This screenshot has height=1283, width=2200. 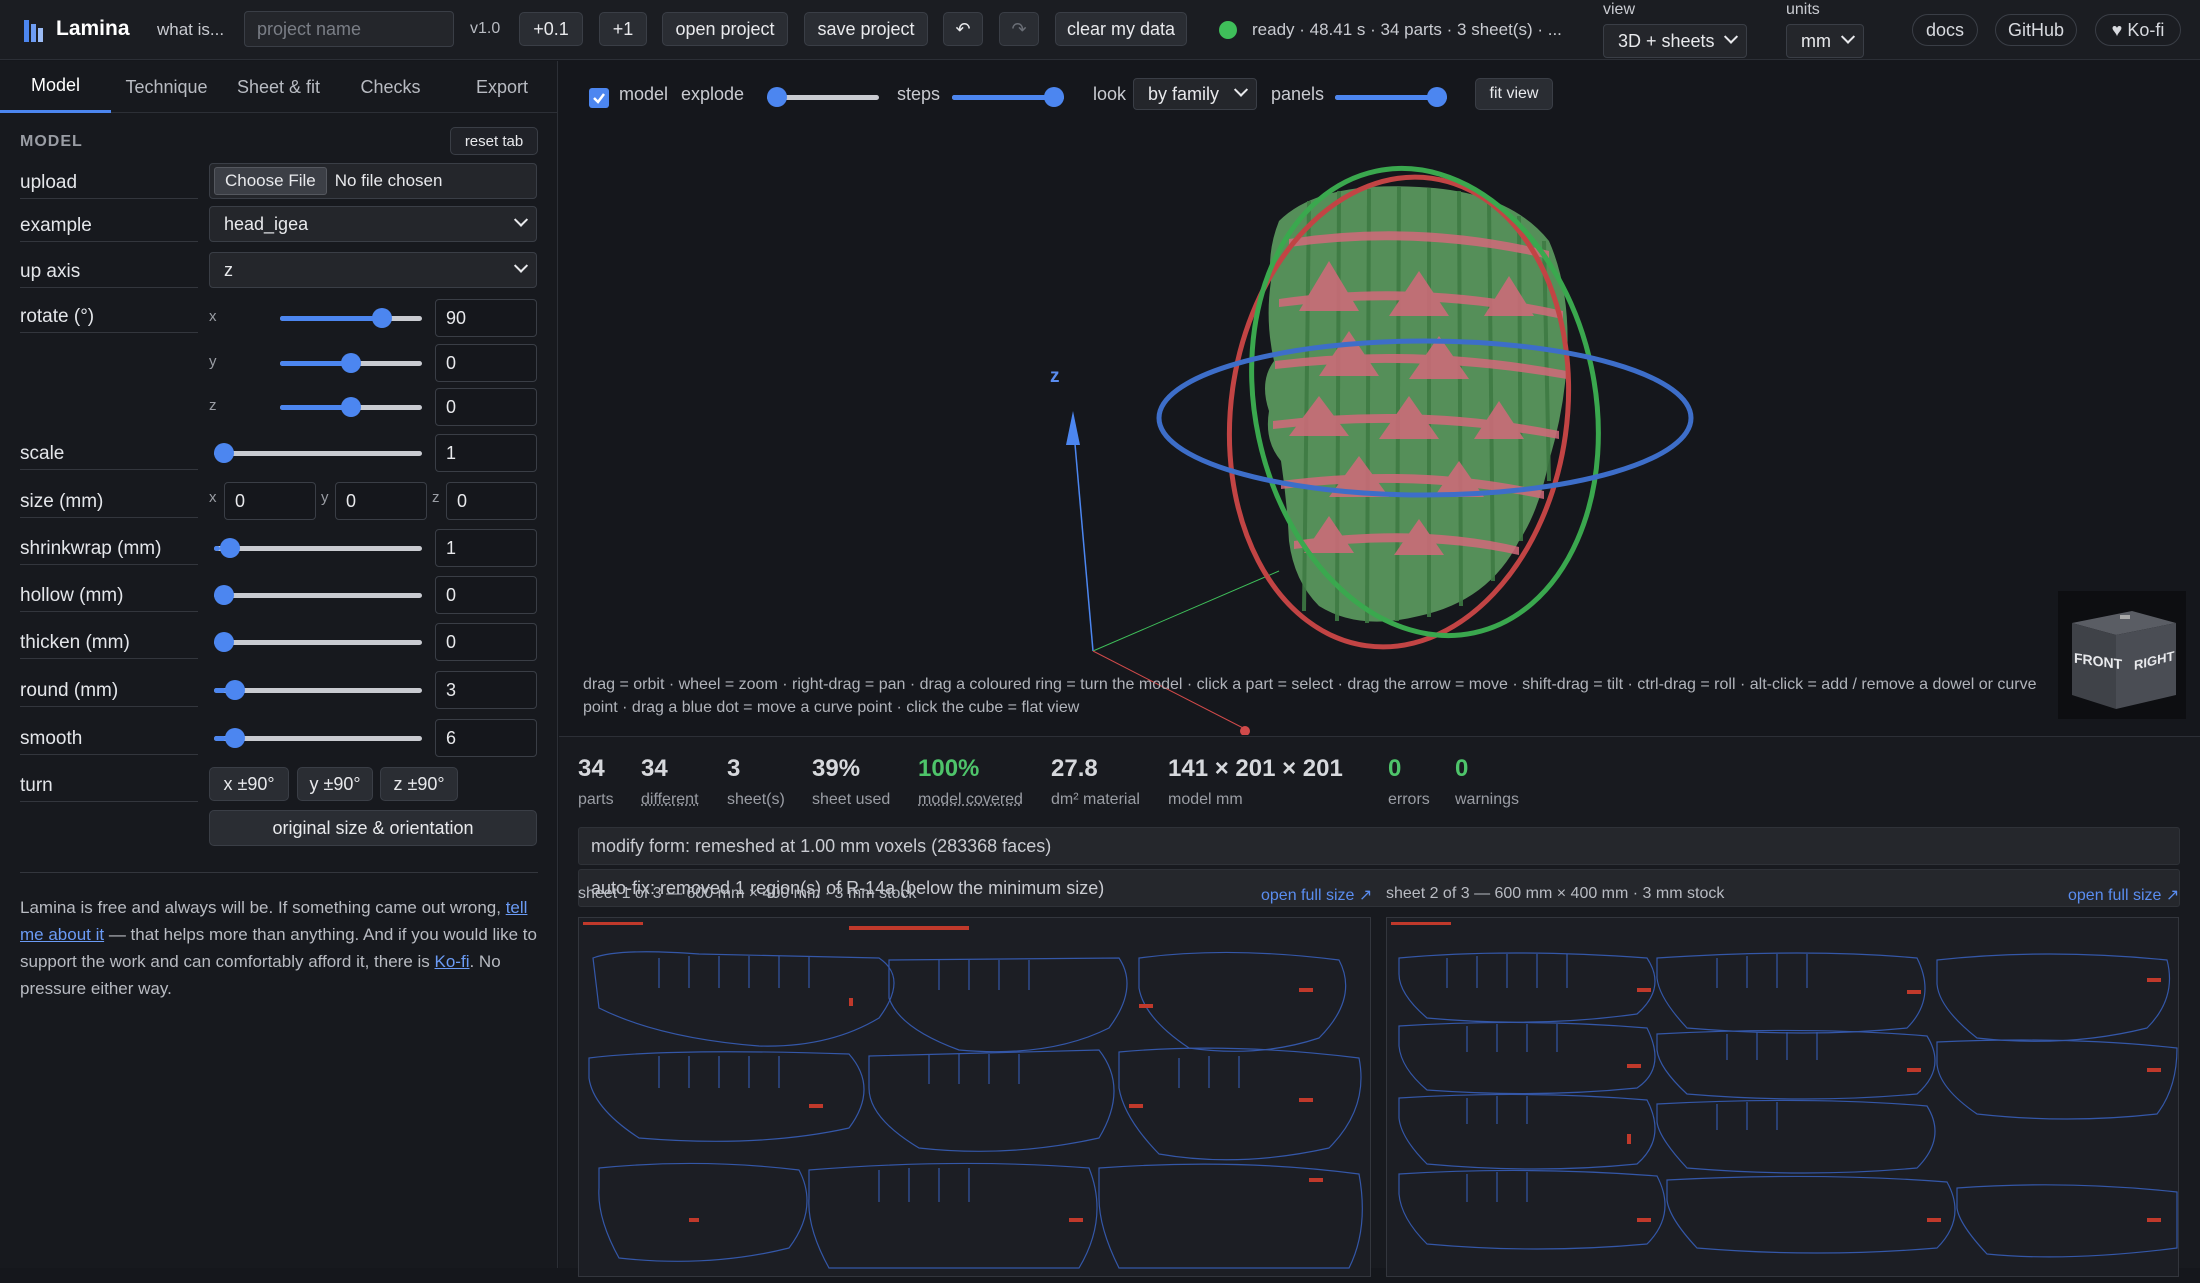 What do you see at coordinates (486, 548) in the screenshot?
I see `shrinkwrap-input: 1` at bounding box center [486, 548].